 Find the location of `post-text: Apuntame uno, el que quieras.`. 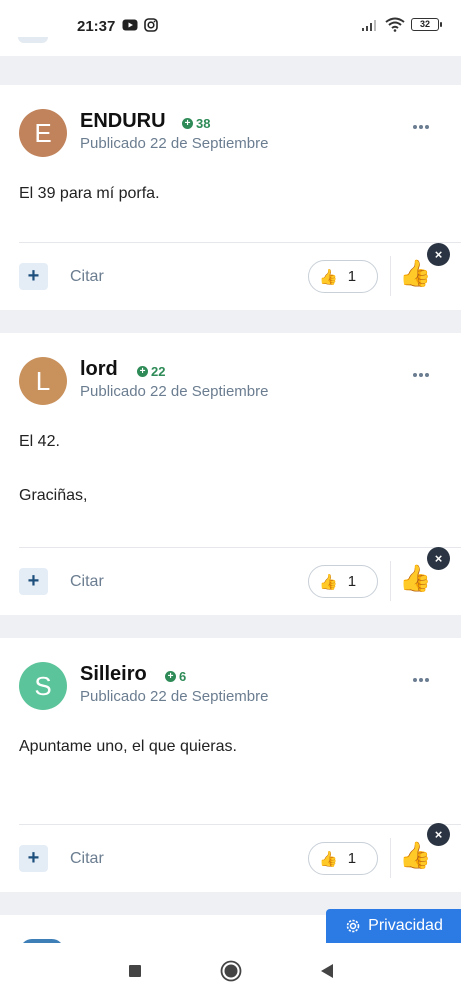

post-text: Apuntame uno, el que quieras. is located at coordinates (128, 746).